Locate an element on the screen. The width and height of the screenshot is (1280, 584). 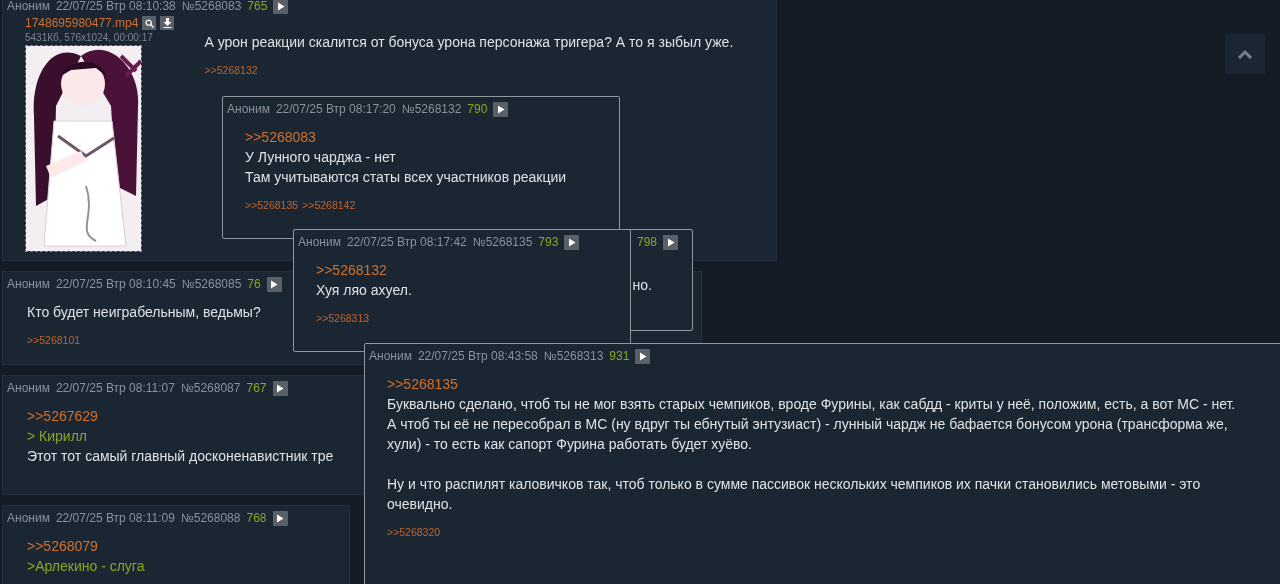
quote-text: > Кирилл is located at coordinates (57, 436).